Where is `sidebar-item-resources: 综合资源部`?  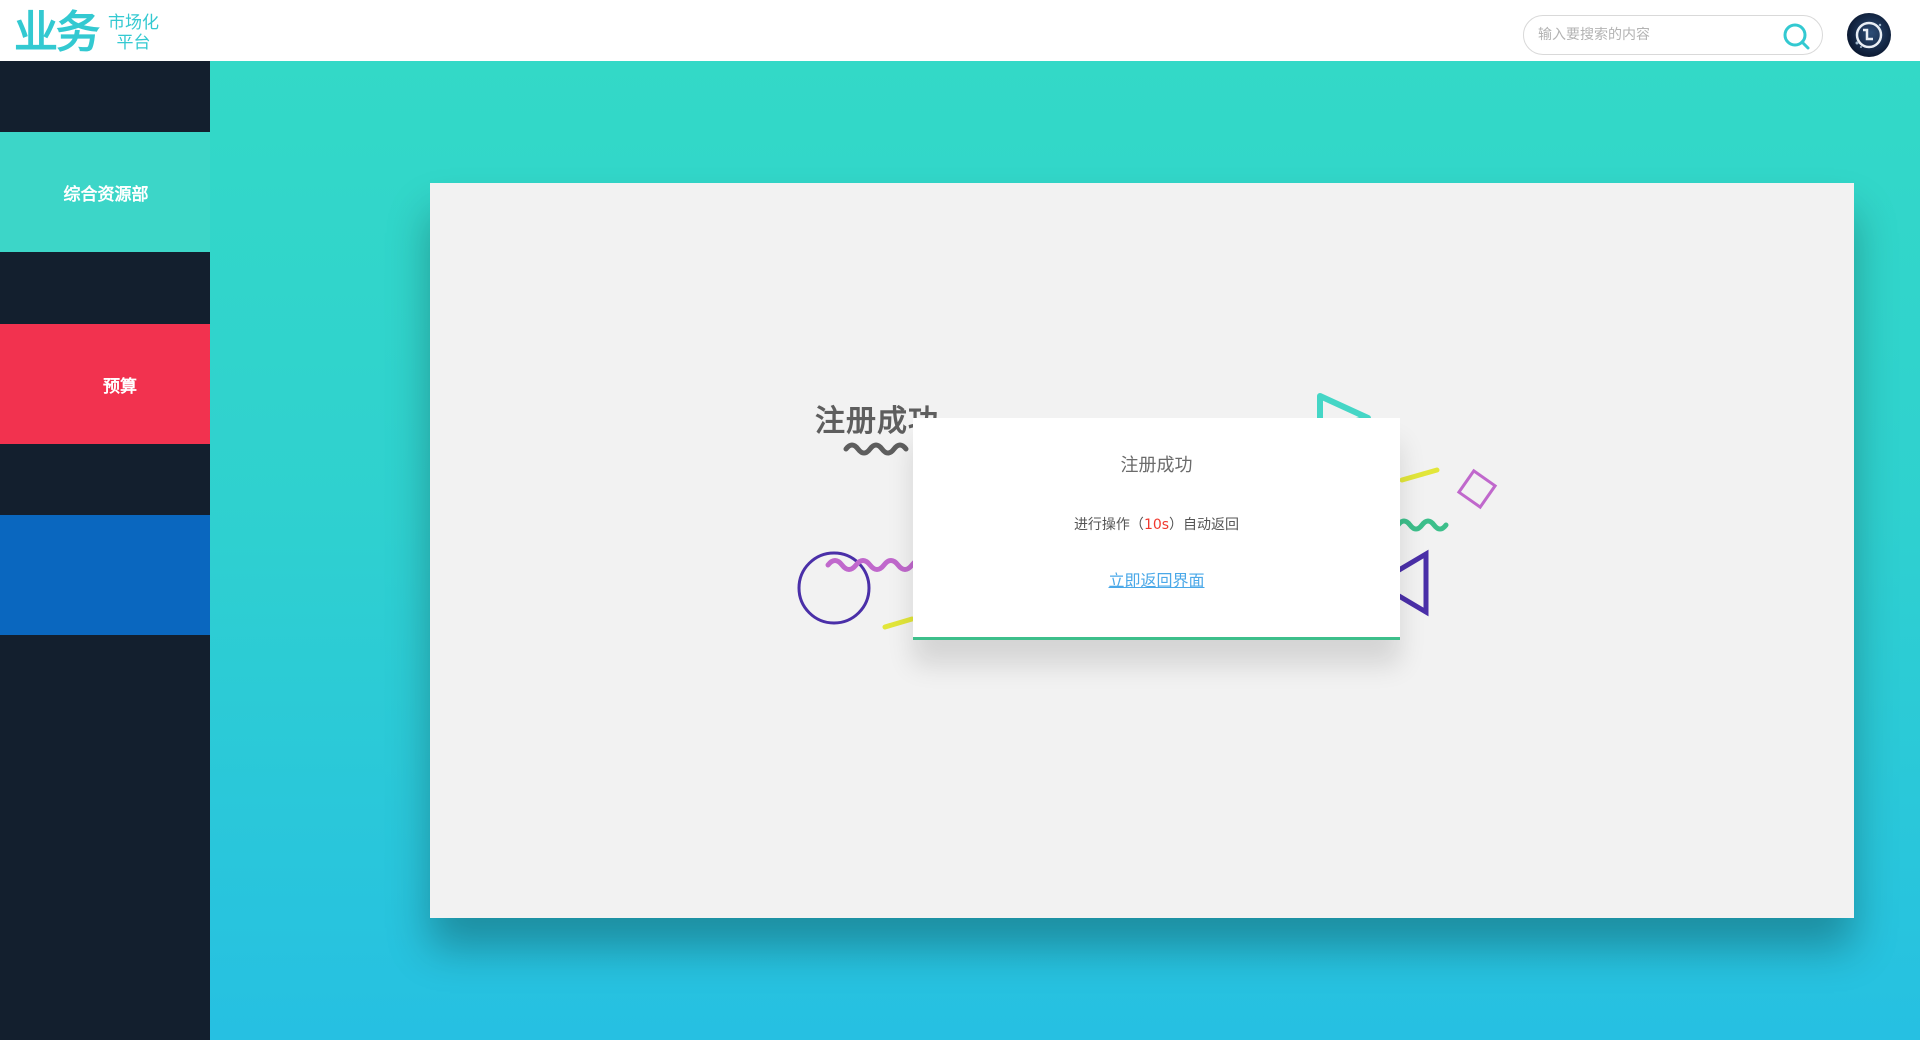
sidebar-item-resources: 综合资源部 is located at coordinates (120, 199).